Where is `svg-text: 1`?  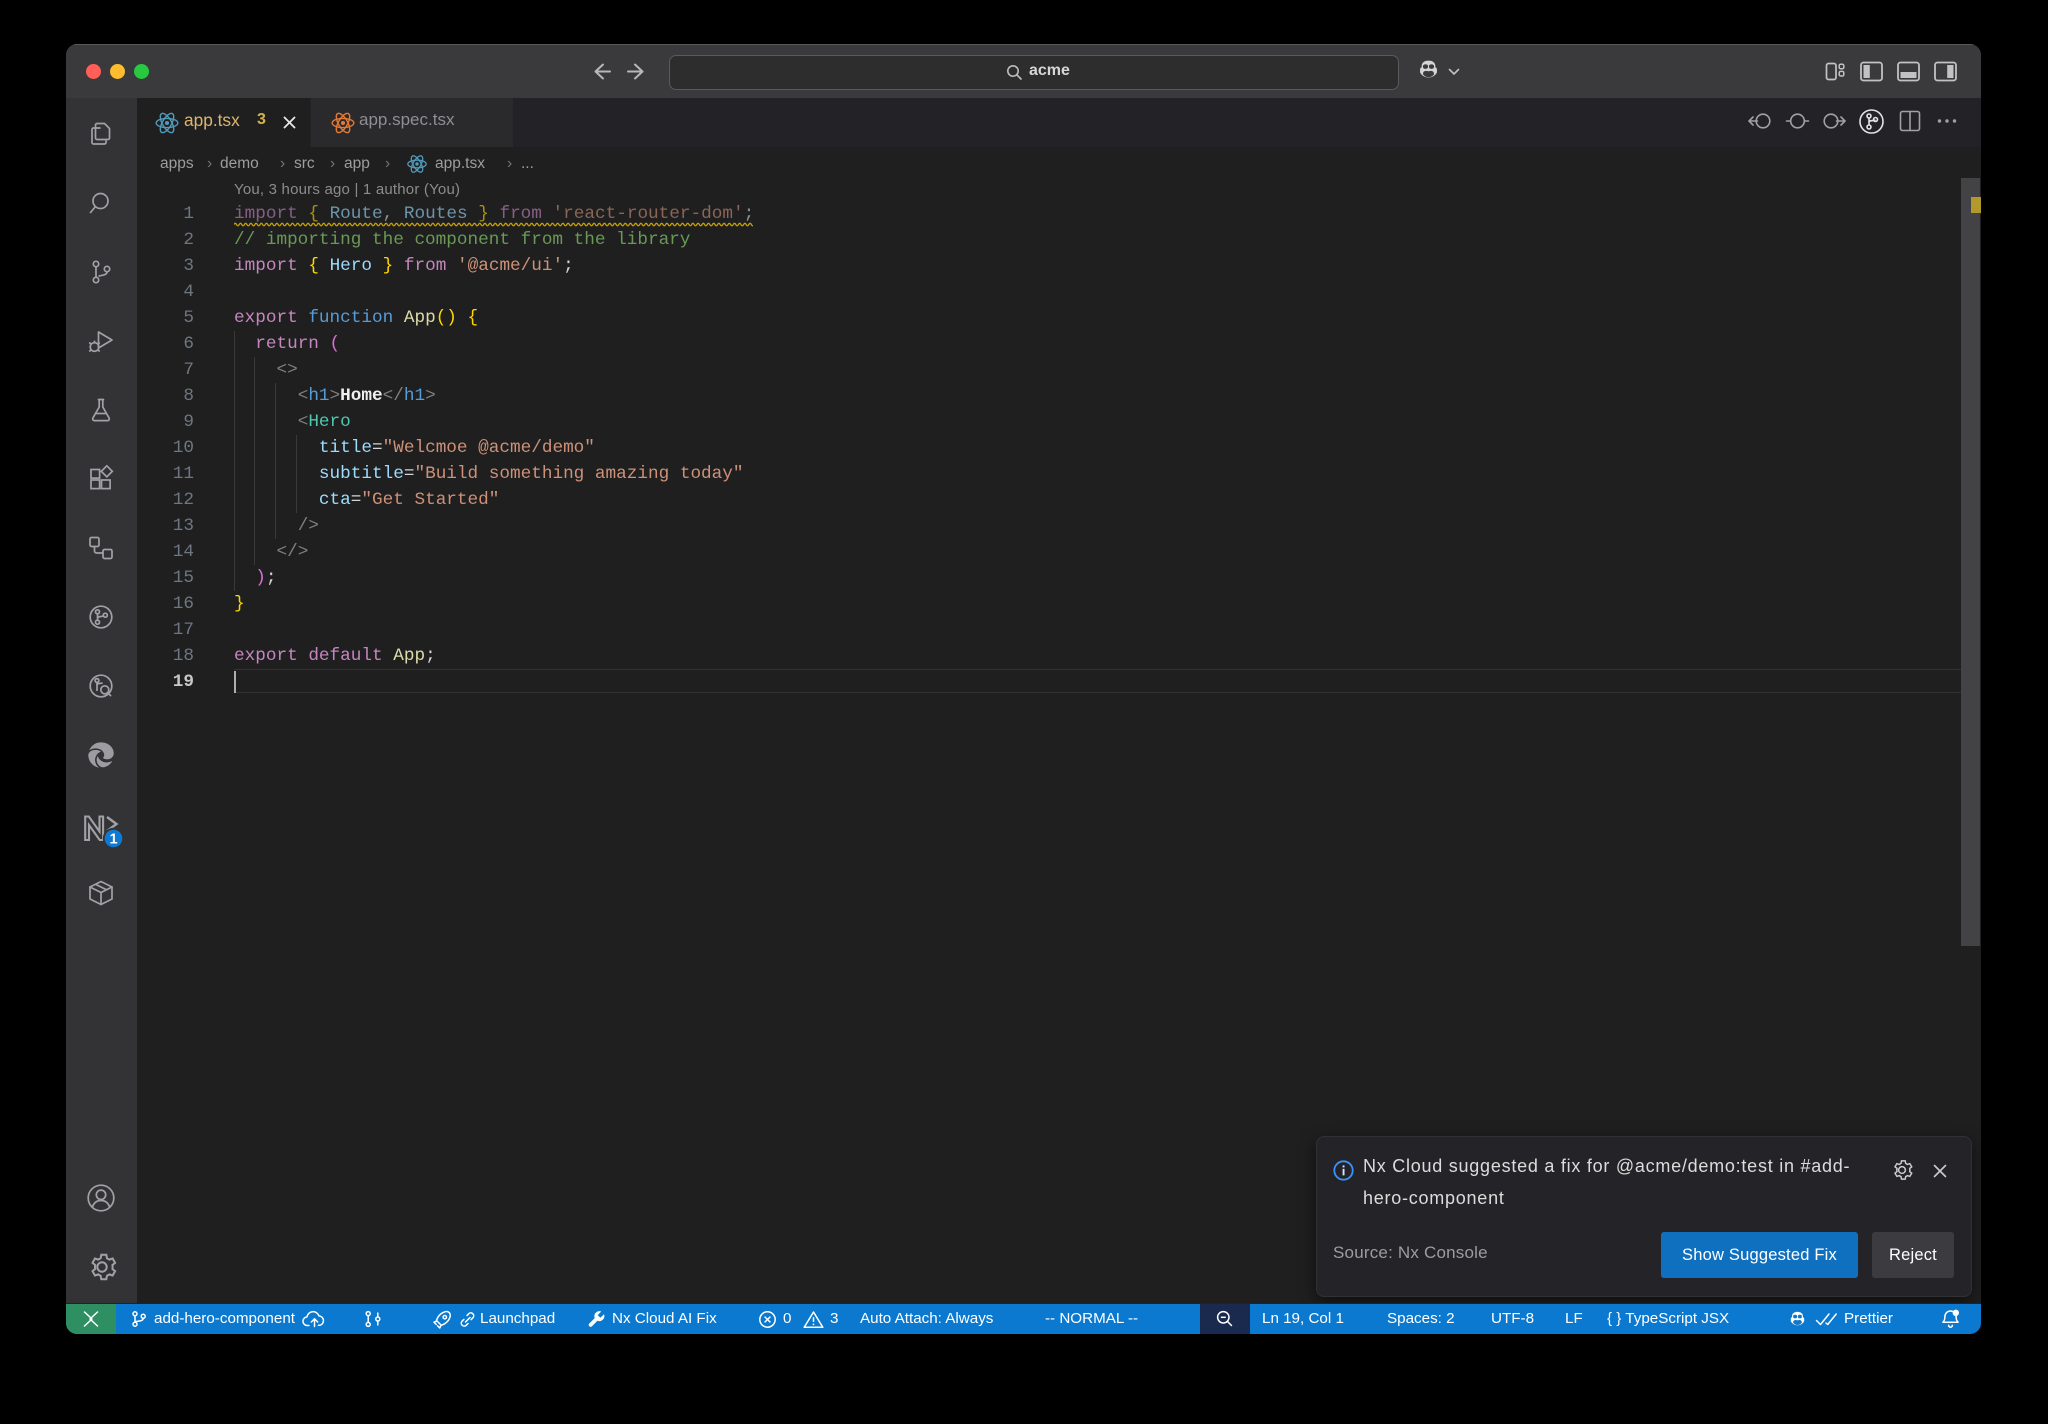 svg-text: 1 is located at coordinates (113, 840).